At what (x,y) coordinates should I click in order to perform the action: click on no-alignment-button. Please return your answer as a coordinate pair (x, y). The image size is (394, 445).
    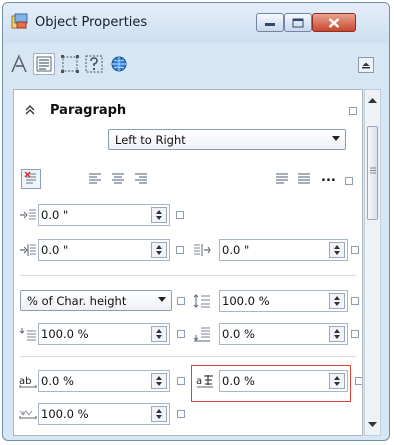
    Looking at the image, I should click on (31, 179).